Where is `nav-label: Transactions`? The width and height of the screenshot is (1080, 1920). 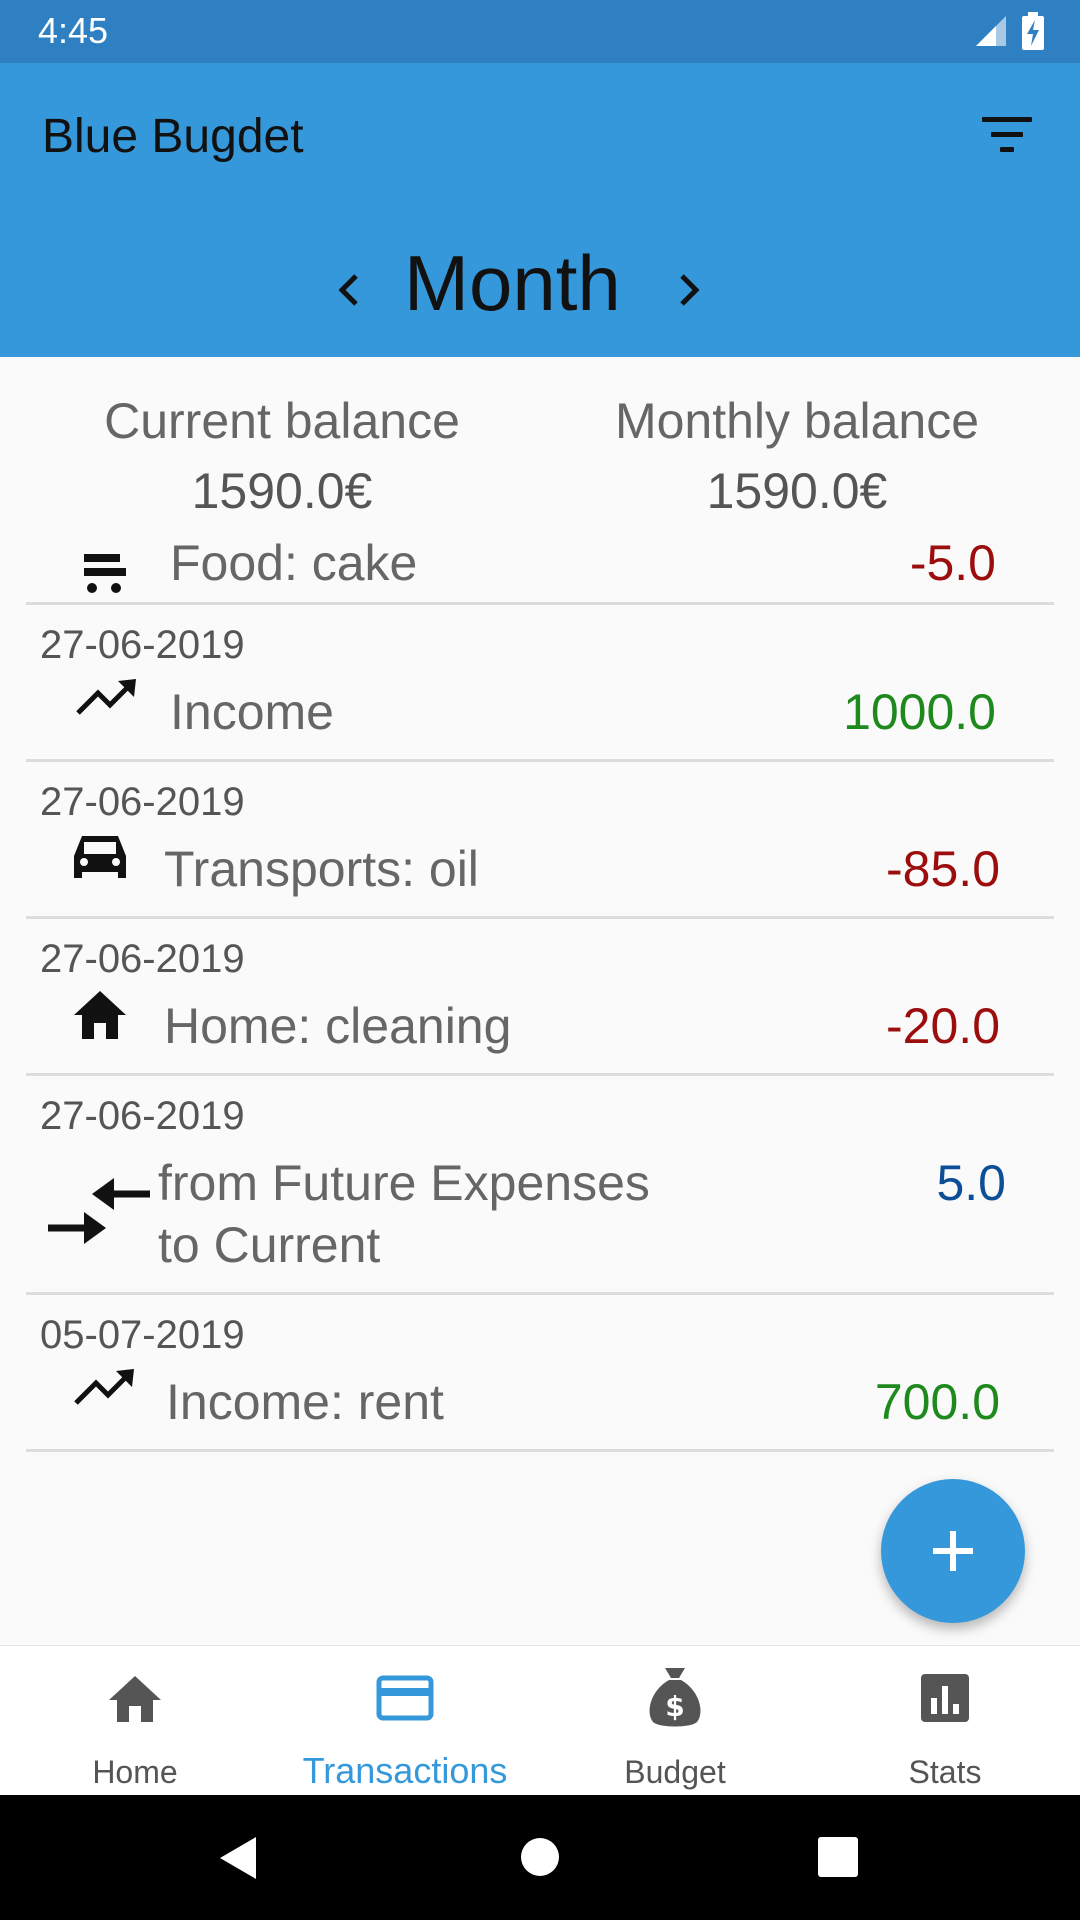 nav-label: Transactions is located at coordinates (405, 1770).